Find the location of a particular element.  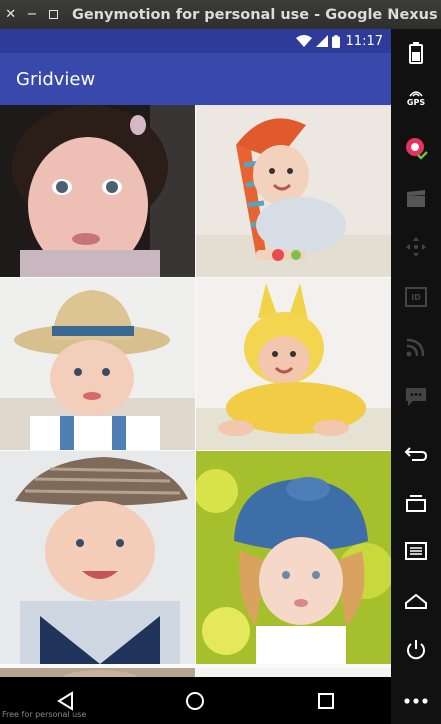

menu-icon is located at coordinates (416, 551).